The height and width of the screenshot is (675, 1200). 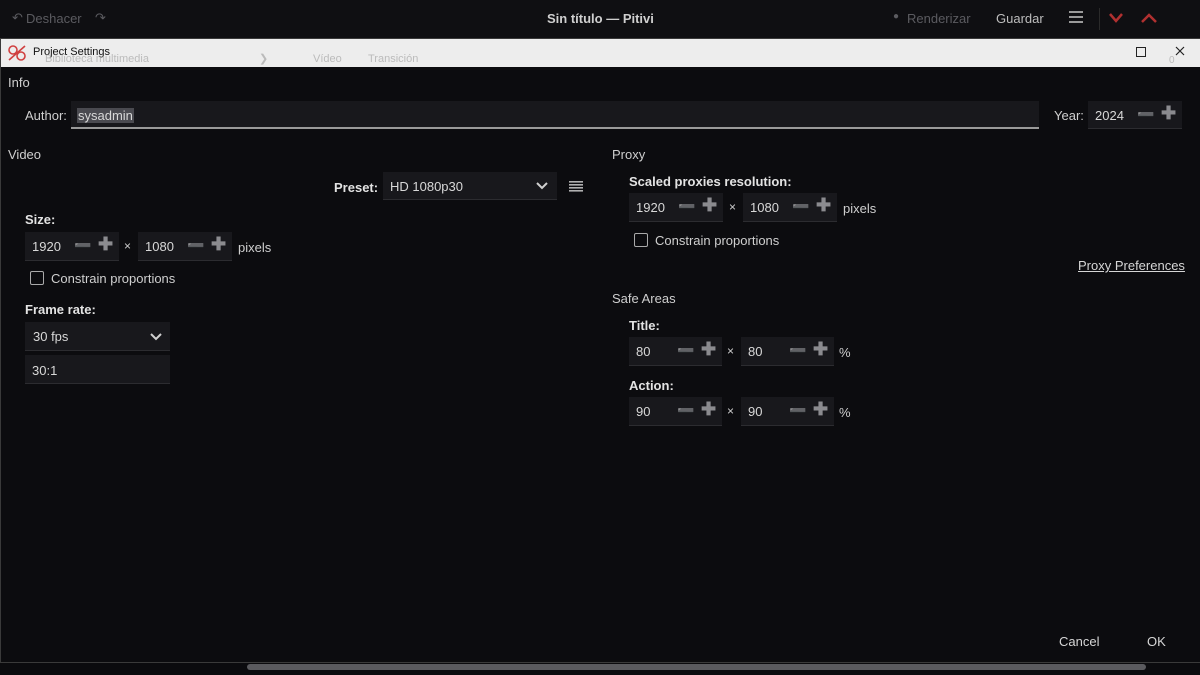 What do you see at coordinates (1116, 18) in the screenshot?
I see `minimize-icon` at bounding box center [1116, 18].